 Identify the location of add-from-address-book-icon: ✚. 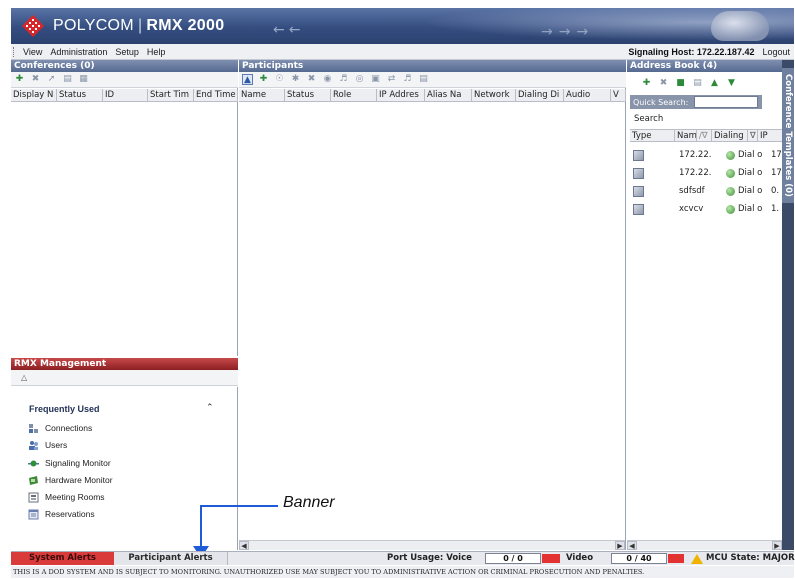
(263, 79).